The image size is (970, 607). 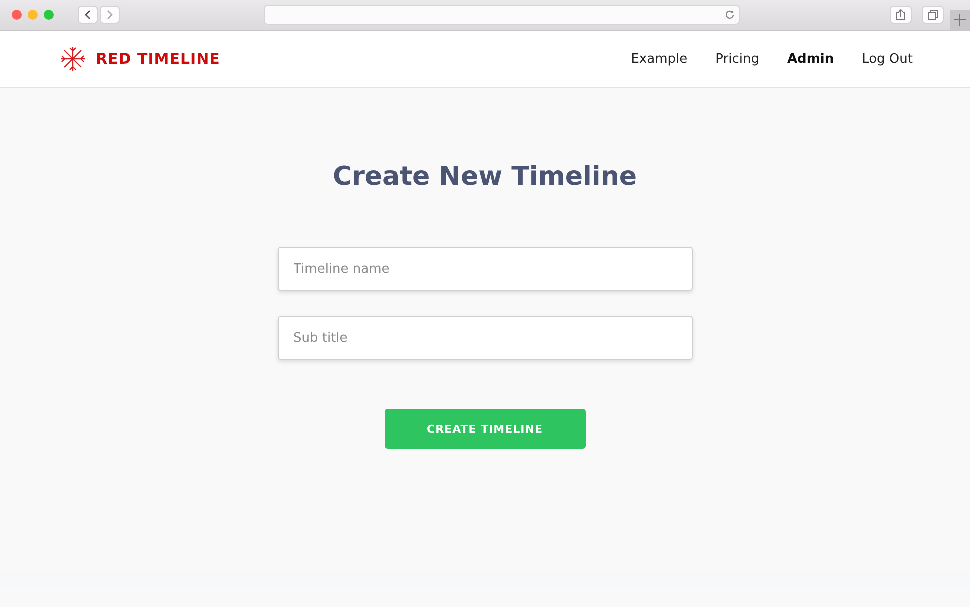 I want to click on new-tab-button, so click(x=960, y=20).